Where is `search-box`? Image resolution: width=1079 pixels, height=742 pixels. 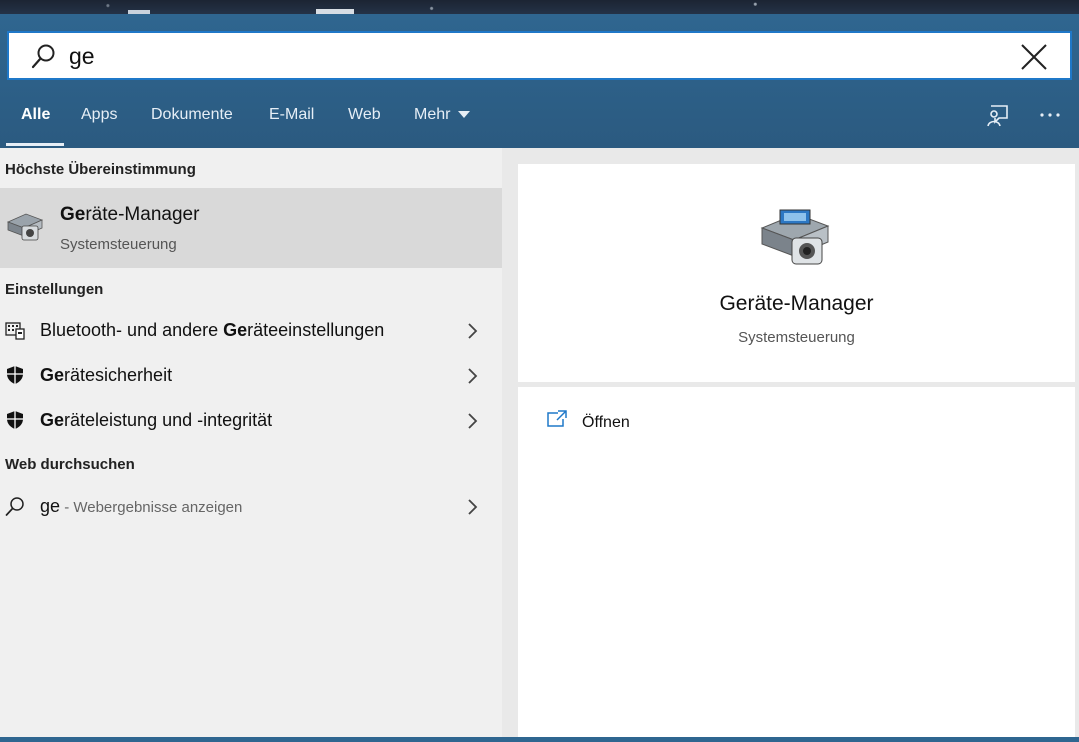 search-box is located at coordinates (539, 55).